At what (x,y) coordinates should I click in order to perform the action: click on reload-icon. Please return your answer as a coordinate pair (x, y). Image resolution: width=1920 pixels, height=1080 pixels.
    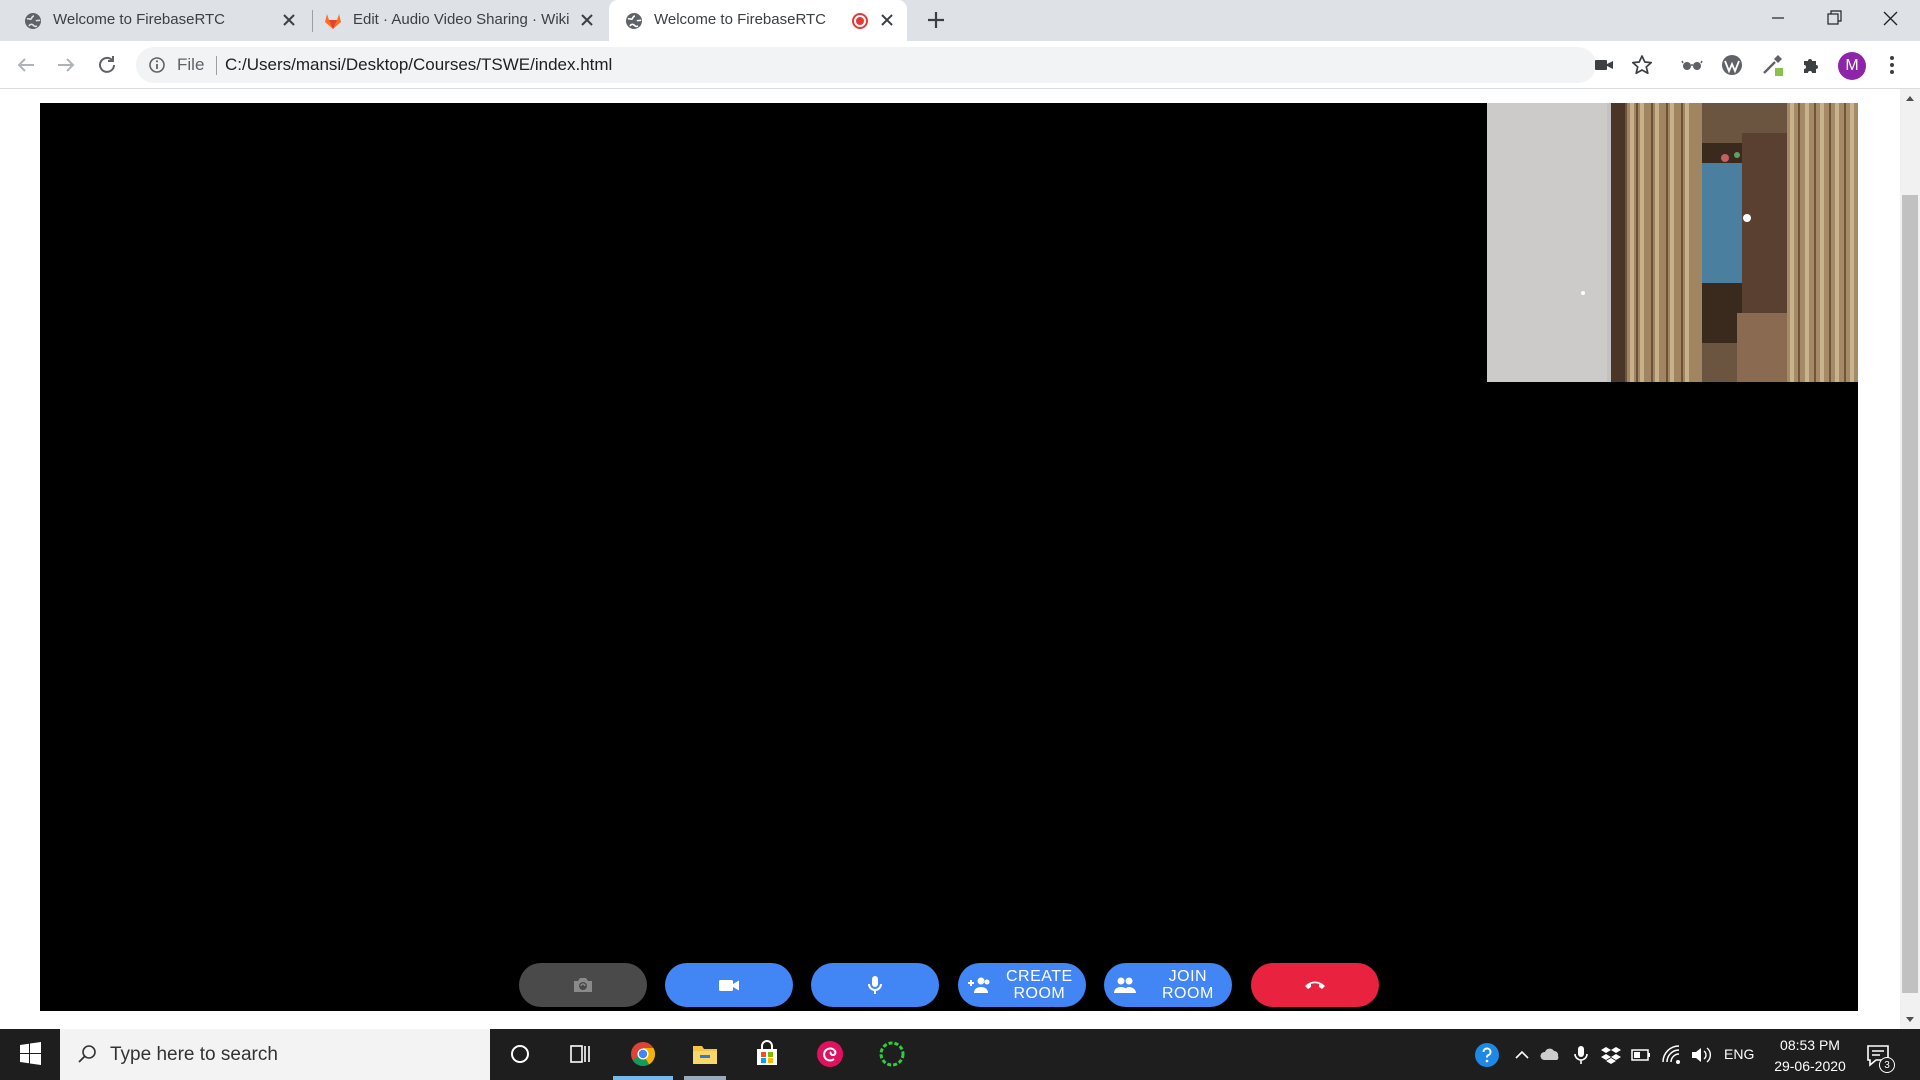
    Looking at the image, I should click on (107, 65).